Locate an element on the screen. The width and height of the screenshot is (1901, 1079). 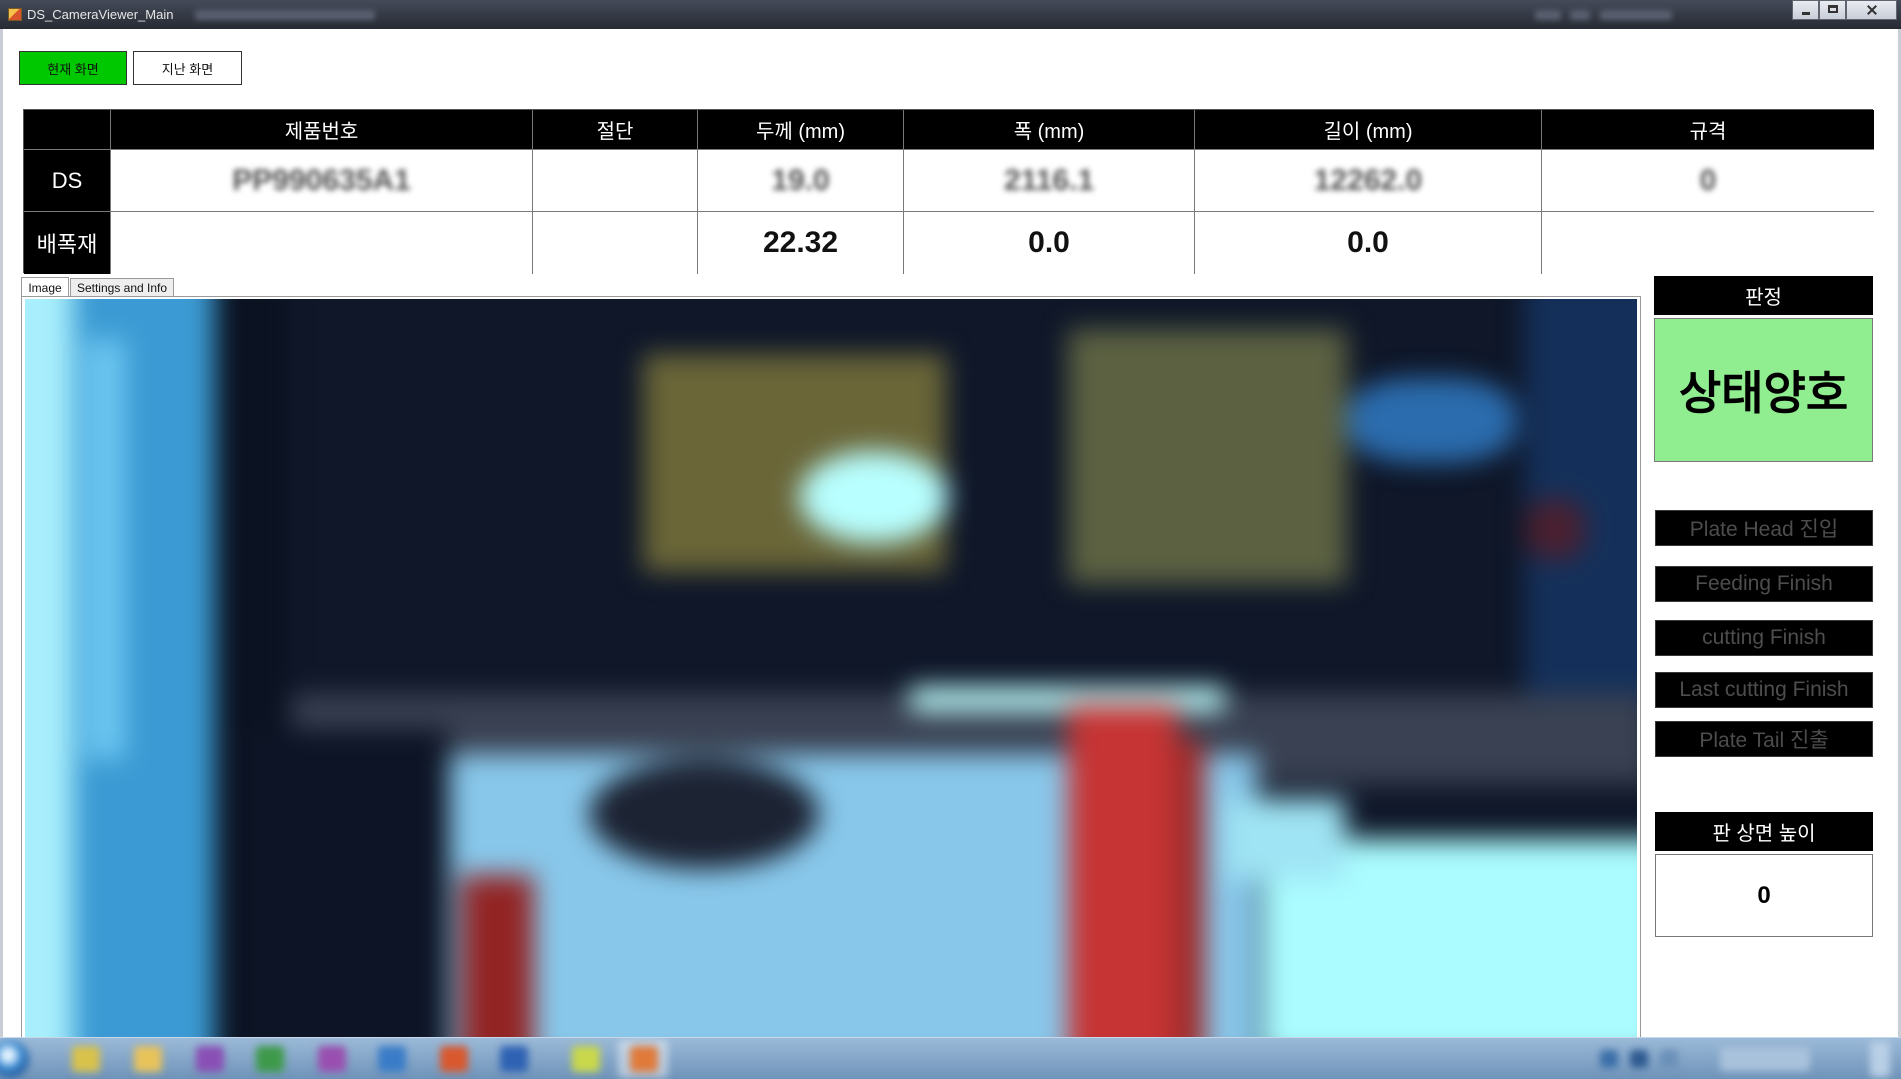
minimize-icon is located at coordinates (1806, 13).